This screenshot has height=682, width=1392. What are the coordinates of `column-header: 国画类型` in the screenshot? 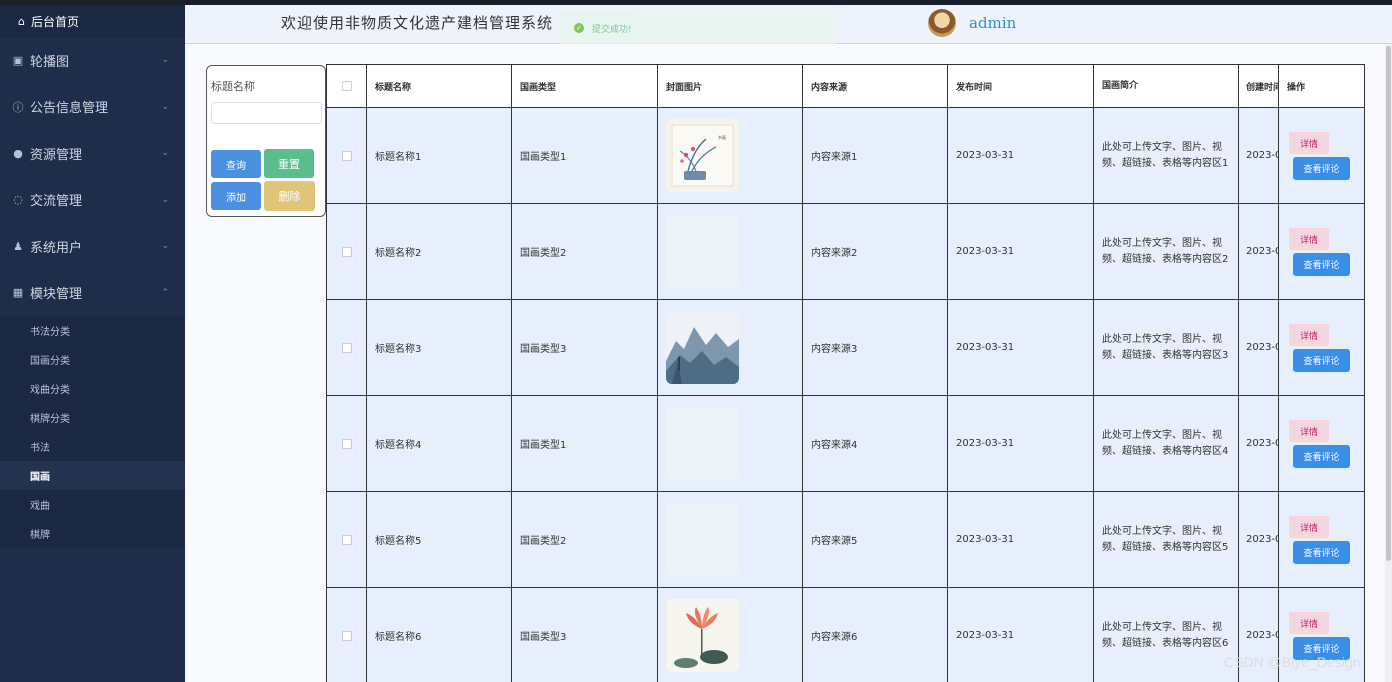 It's located at (584, 86).